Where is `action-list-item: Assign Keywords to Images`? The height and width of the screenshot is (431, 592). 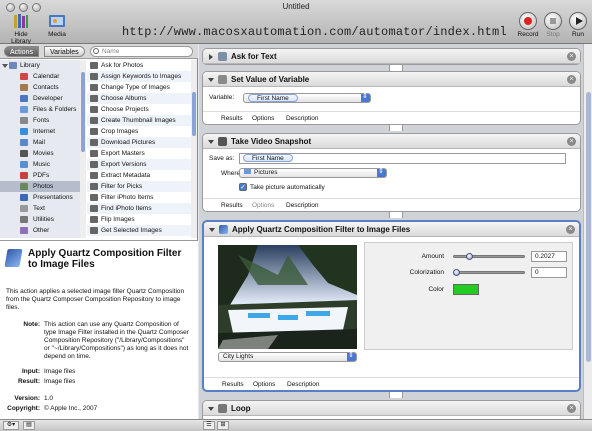
action-list-item: Assign Keywords to Images is located at coordinates (142, 76).